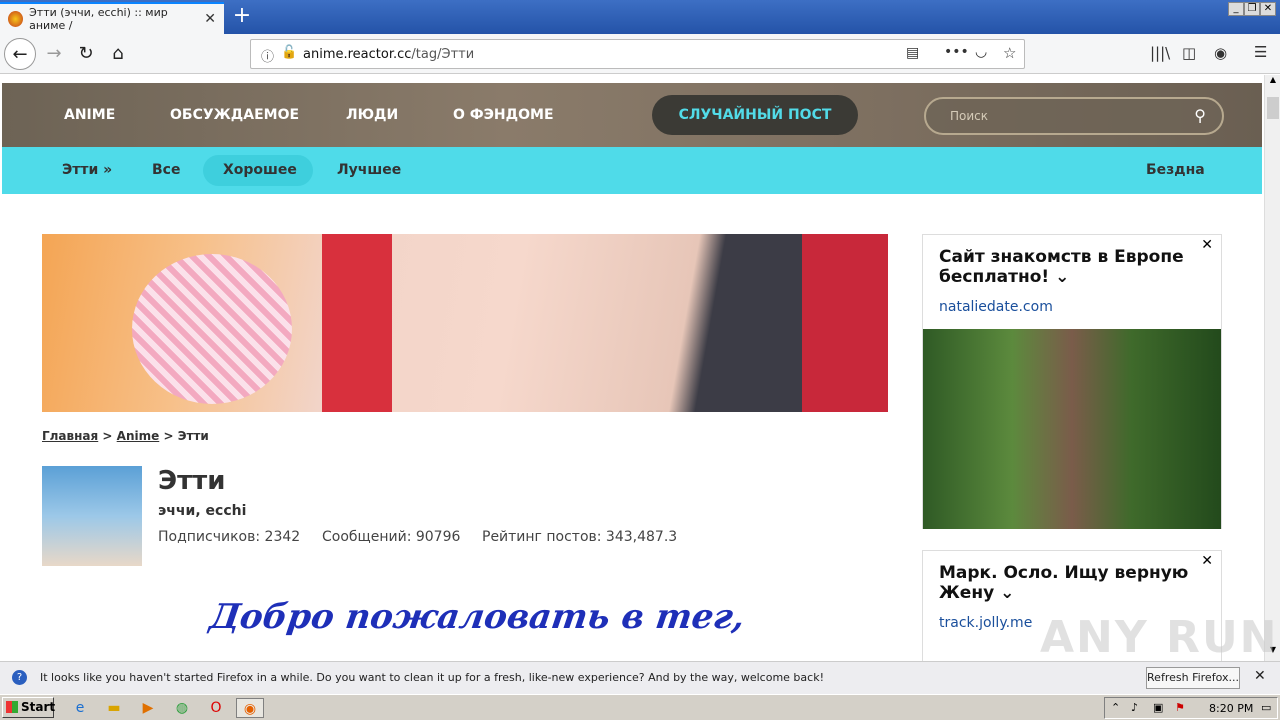 Image resolution: width=1280 pixels, height=720 pixels. What do you see at coordinates (289, 52) in the screenshot?
I see `insecure-lock-icon: 🔓` at bounding box center [289, 52].